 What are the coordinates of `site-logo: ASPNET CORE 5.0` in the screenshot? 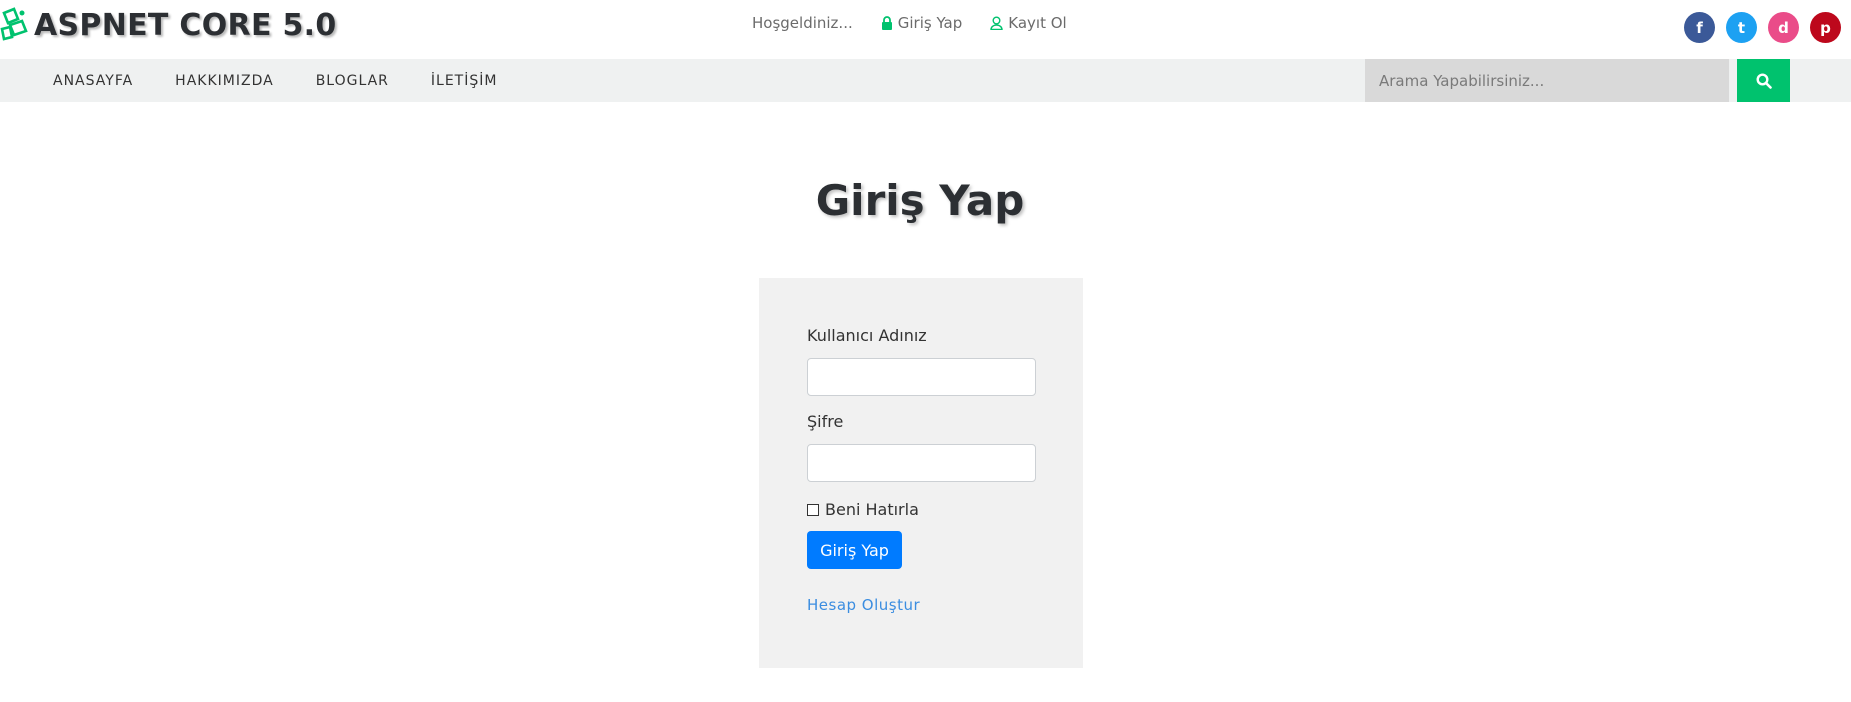 It's located at (168, 25).